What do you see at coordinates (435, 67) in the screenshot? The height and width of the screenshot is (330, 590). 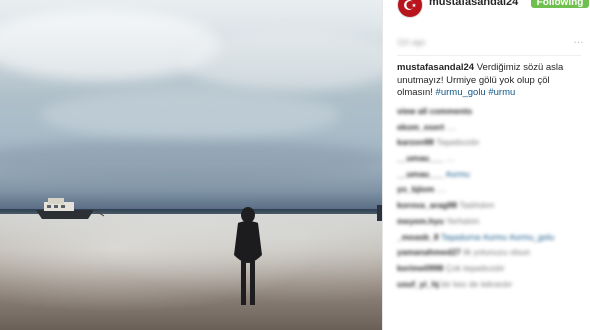 I see `caption-username: mustafasandal24` at bounding box center [435, 67].